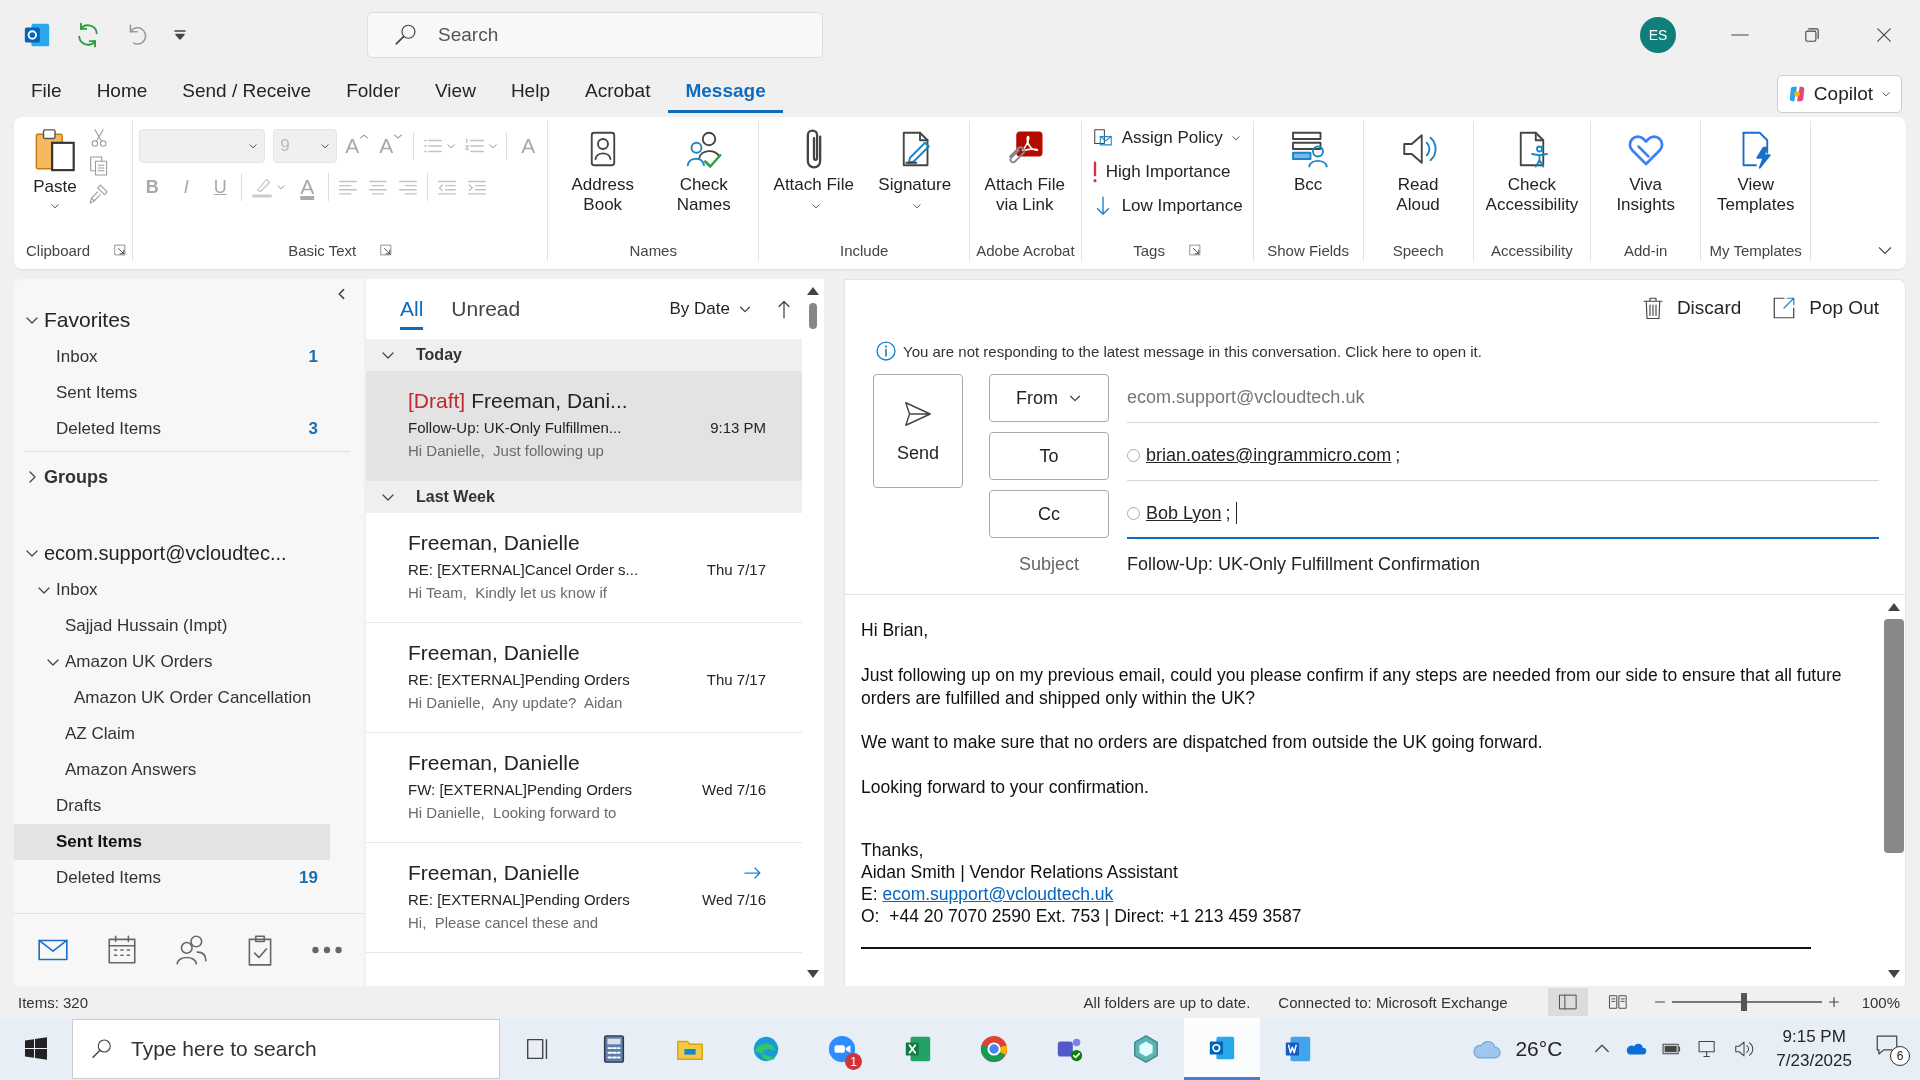  What do you see at coordinates (1503, 456) in the screenshot?
I see `to-field: brian.oates@ingrammicro.com;` at bounding box center [1503, 456].